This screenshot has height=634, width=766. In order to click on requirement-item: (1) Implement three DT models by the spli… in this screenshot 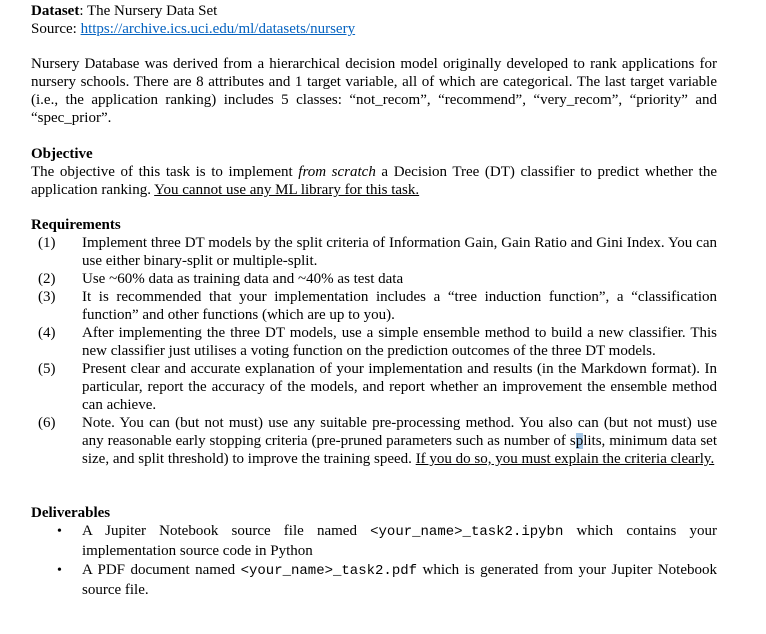, I will do `click(374, 252)`.